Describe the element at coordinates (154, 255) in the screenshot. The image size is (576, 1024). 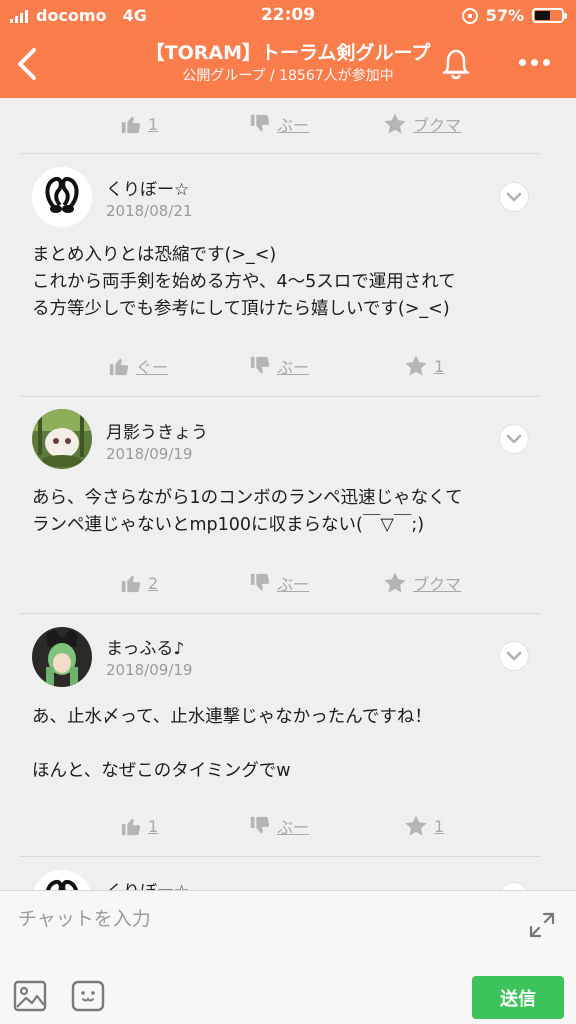
I see `post-line: まとめ入りとは恐縮です(>_<)` at that location.